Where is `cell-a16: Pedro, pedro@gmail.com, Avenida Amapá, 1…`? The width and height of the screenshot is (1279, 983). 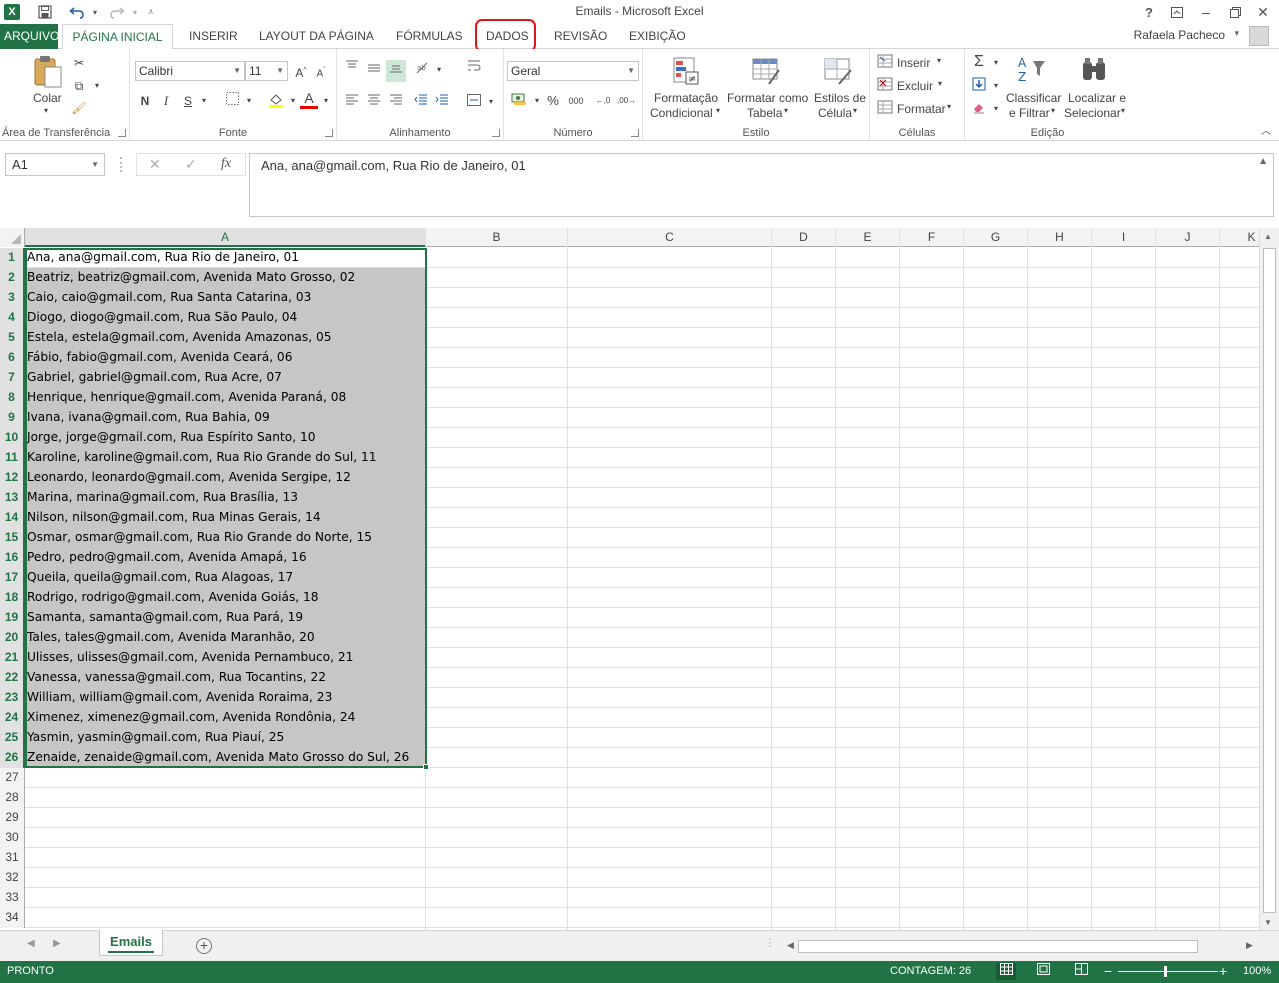 cell-a16: Pedro, pedro@gmail.com, Avenida Amapá, 1… is located at coordinates (225, 558).